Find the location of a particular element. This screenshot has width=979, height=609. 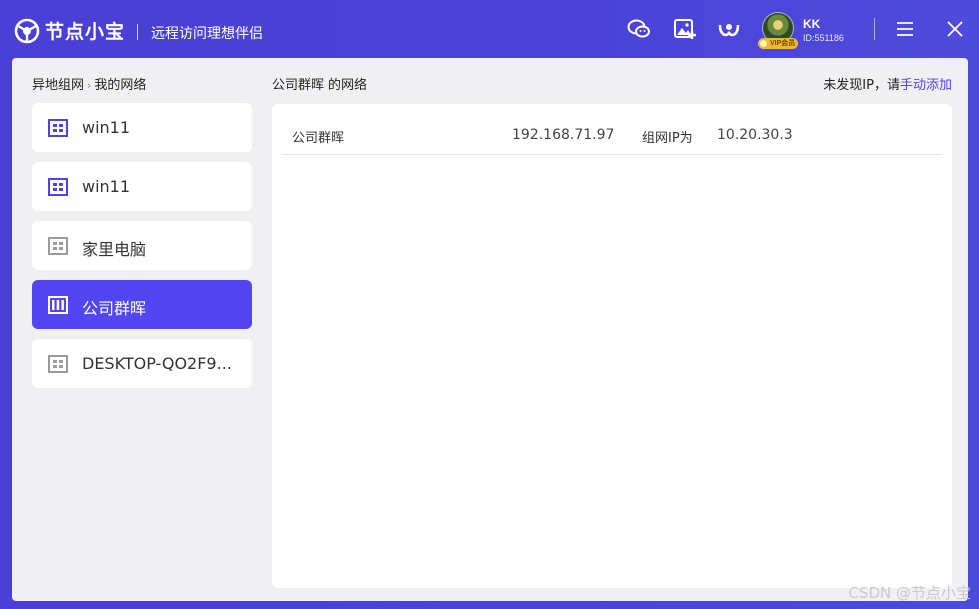

device-item-win11-2: win11 is located at coordinates (142, 186).